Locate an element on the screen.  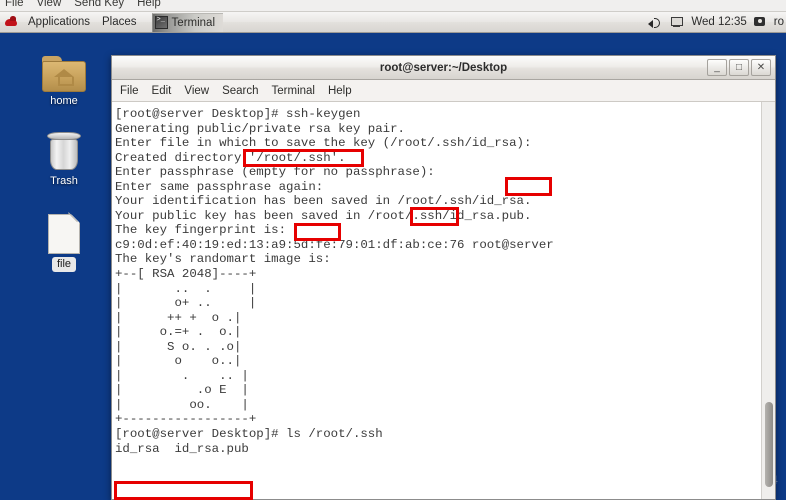
terminal-title: root@server:~/Desktop is located at coordinates (443, 67).